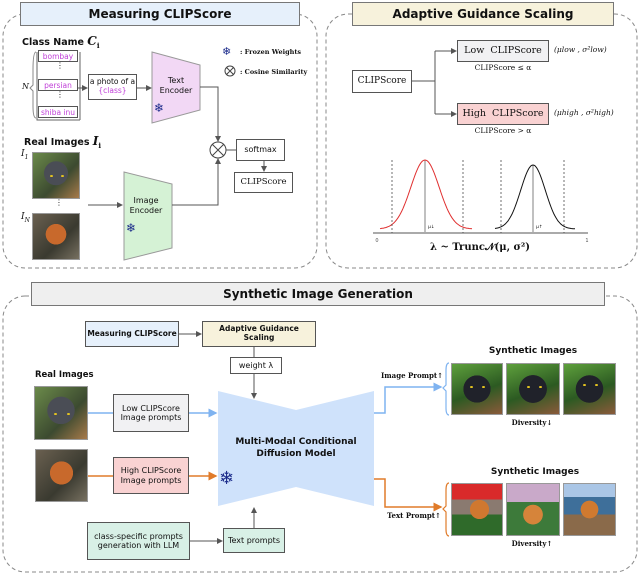 The height and width of the screenshot is (576, 640). Describe the element at coordinates (477, 196) in the screenshot. I see `distribution-curves` at that location.